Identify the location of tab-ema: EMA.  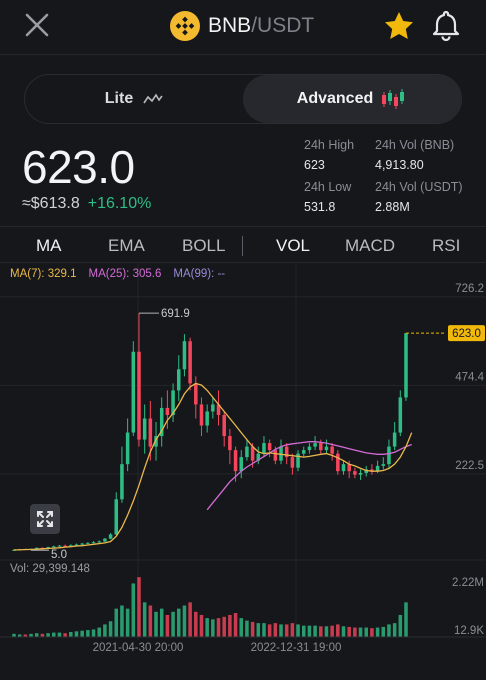
(126, 246).